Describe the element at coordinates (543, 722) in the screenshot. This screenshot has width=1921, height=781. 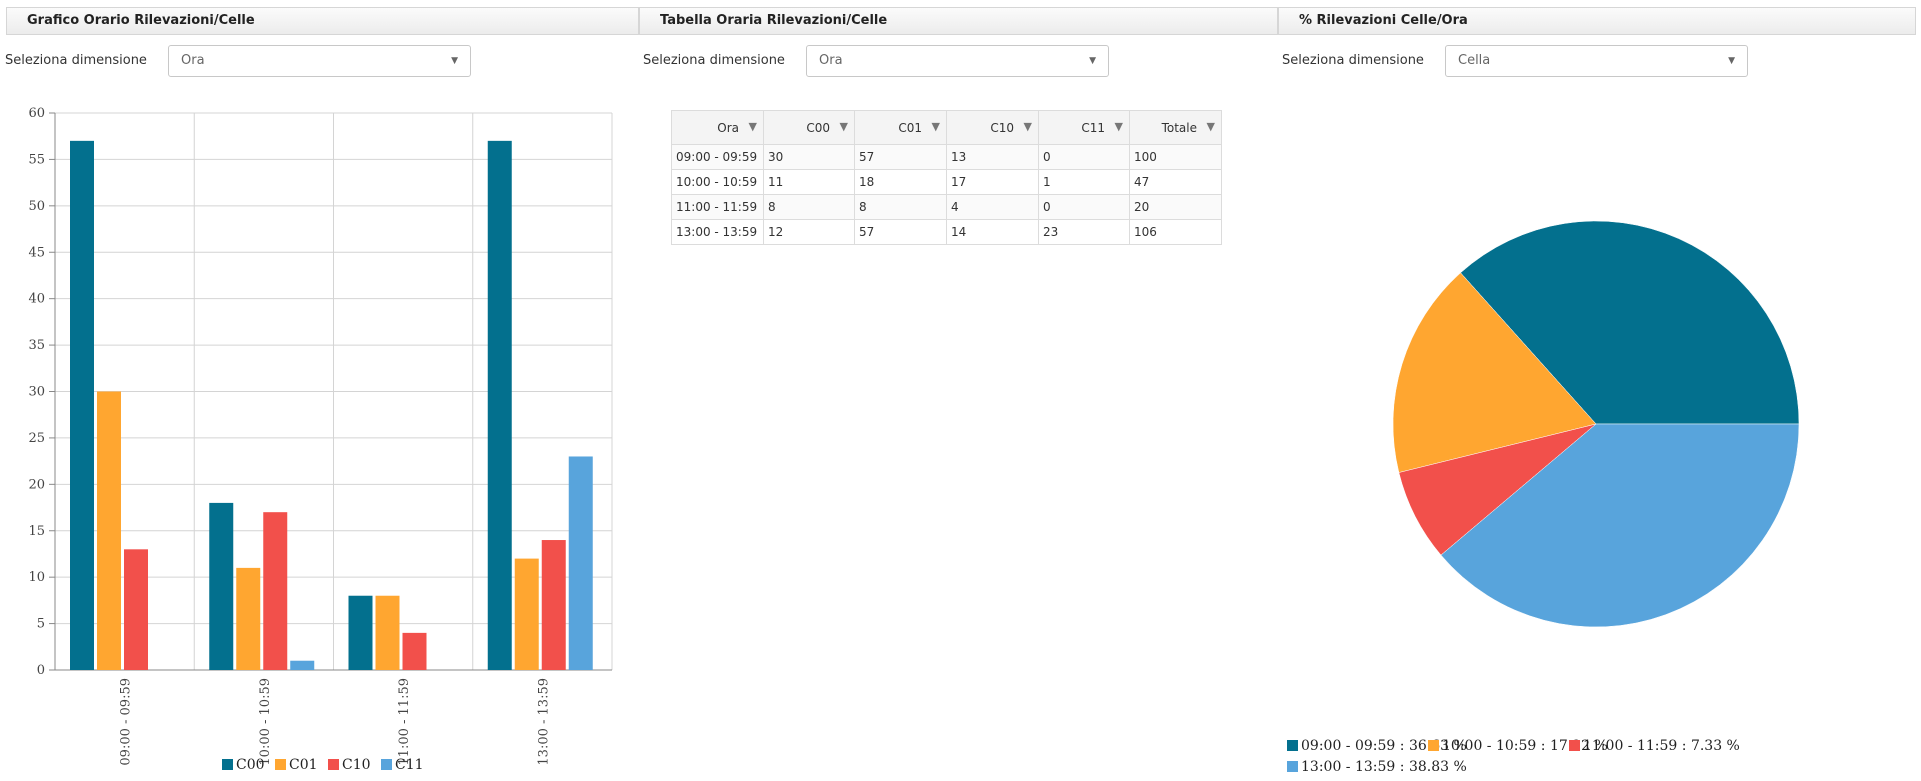
I see `x-tick-label: 13:00 - 13:59` at that location.